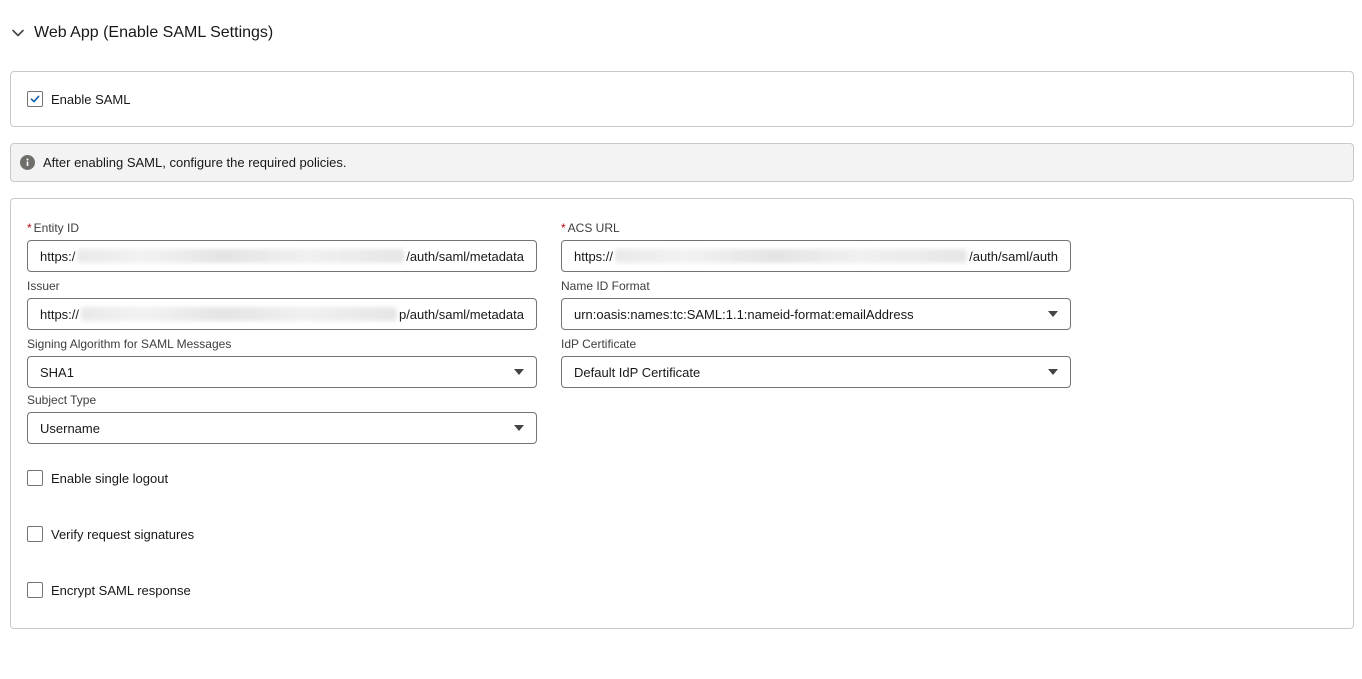  Describe the element at coordinates (18, 33) in the screenshot. I see `chevron-down-icon` at that location.